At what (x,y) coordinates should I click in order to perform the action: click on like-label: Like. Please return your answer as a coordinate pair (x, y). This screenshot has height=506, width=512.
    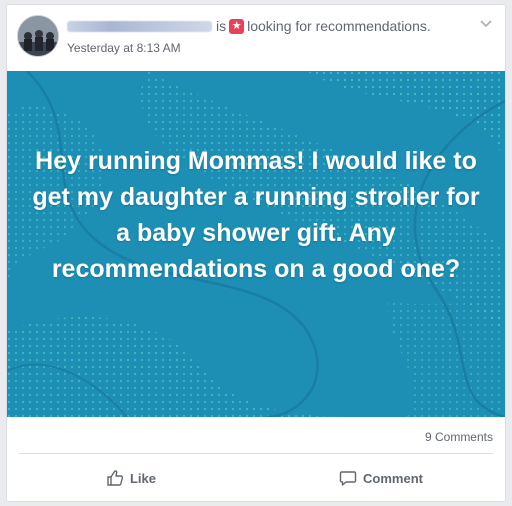
    Looking at the image, I should click on (142, 478).